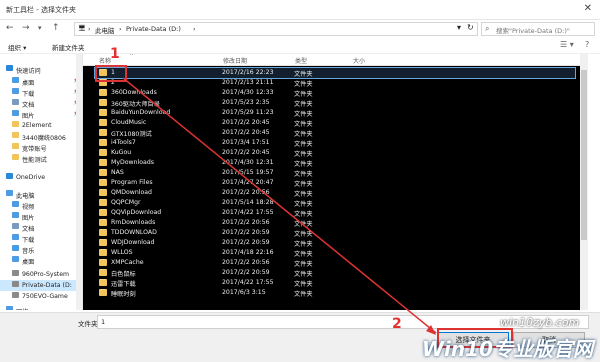 The image size is (600, 362). What do you see at coordinates (540, 322) in the screenshot?
I see `watermark-url: win10zyb.com` at bounding box center [540, 322].